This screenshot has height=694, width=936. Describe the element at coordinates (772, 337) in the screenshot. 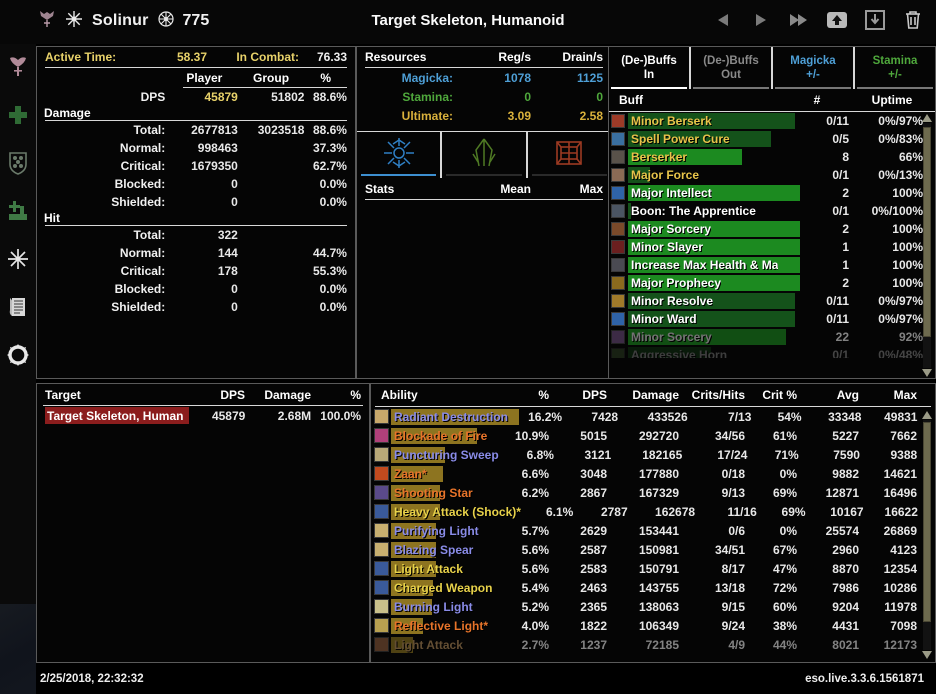

I see `buff-row: Minor Sorcery 22 92%` at that location.